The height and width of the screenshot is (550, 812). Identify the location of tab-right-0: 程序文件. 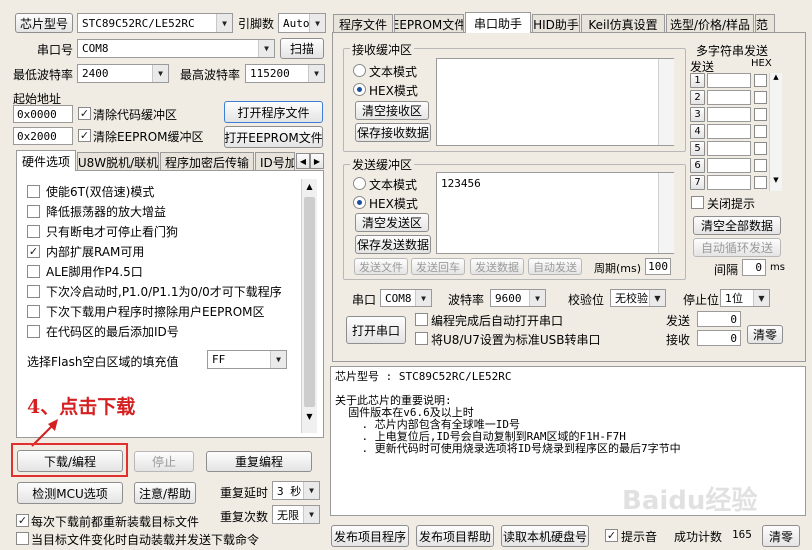
(363, 23).